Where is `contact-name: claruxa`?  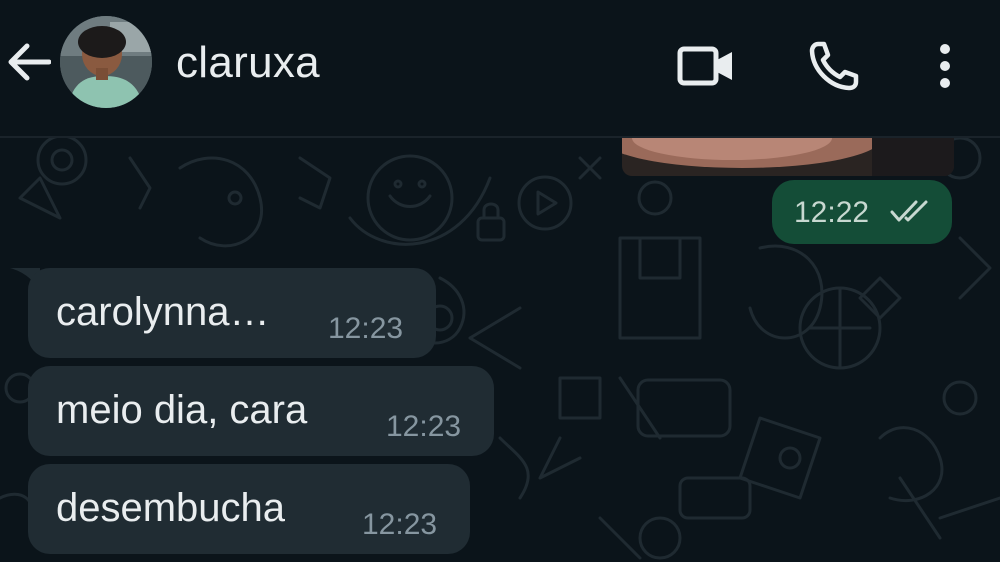
contact-name: claruxa is located at coordinates (248, 63).